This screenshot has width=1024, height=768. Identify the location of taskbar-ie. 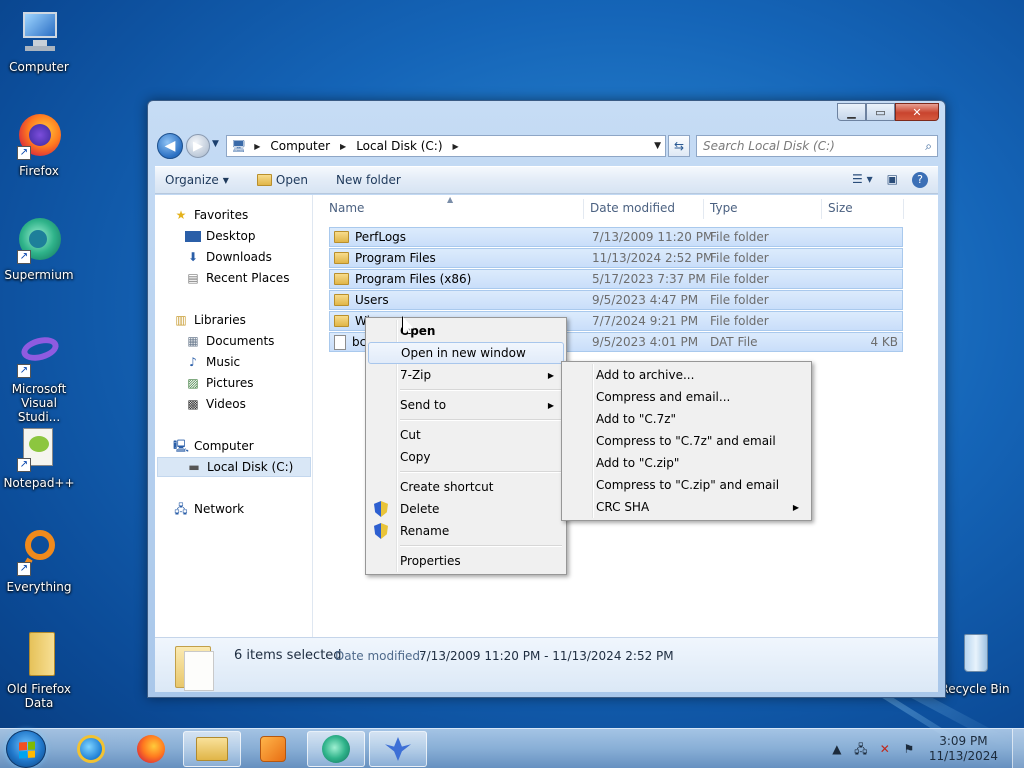
(91, 749).